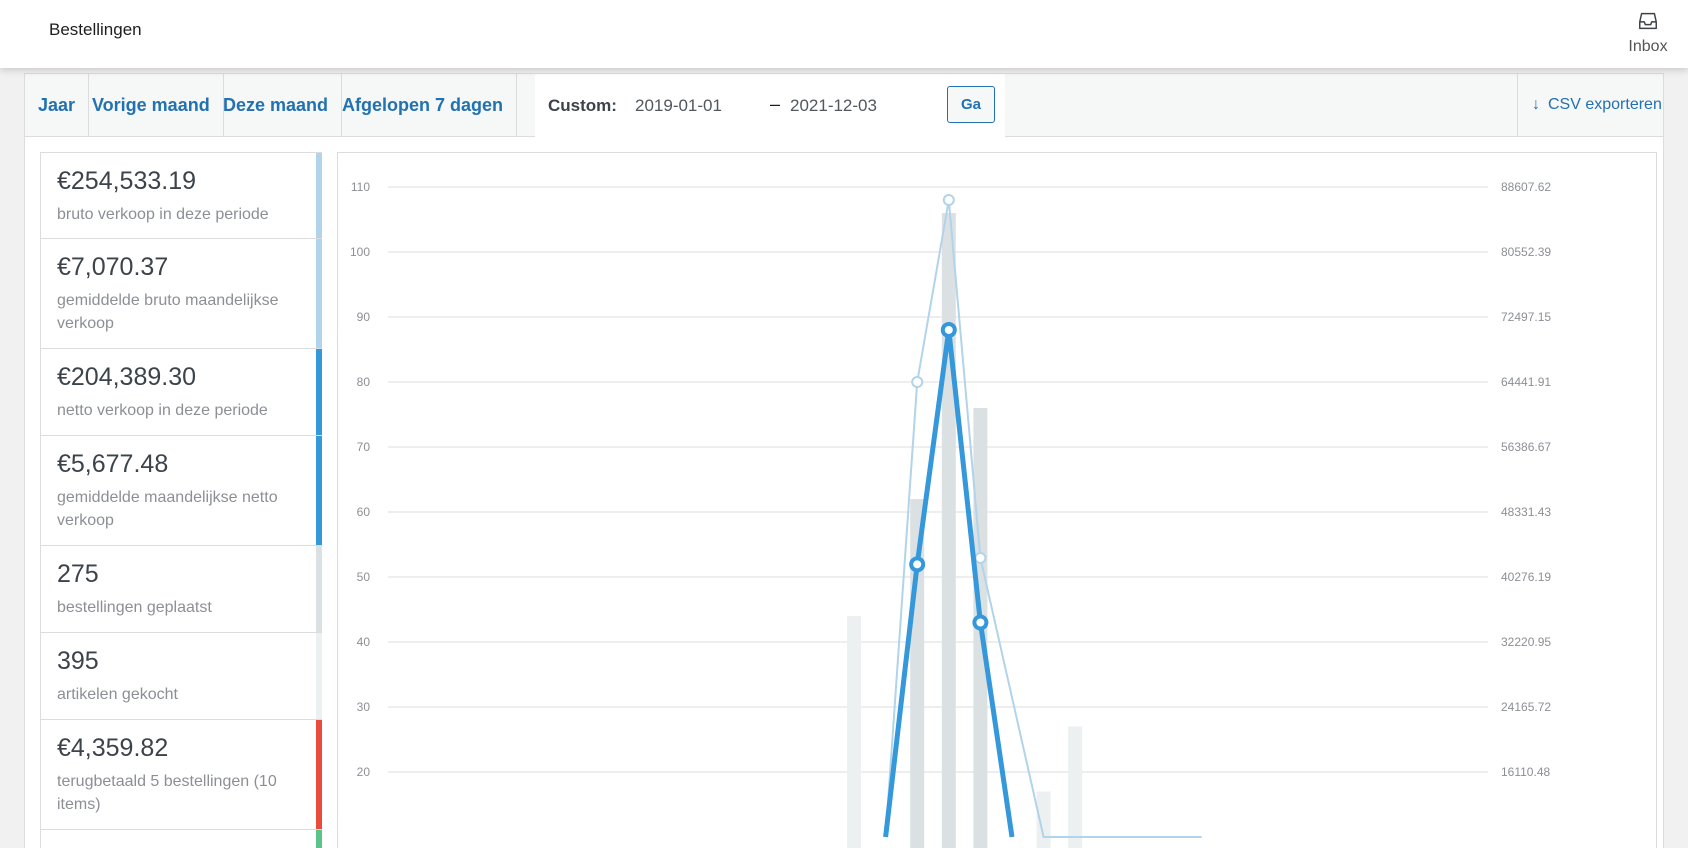 The width and height of the screenshot is (1688, 848). I want to click on legend-value: €204,389.30, so click(127, 377).